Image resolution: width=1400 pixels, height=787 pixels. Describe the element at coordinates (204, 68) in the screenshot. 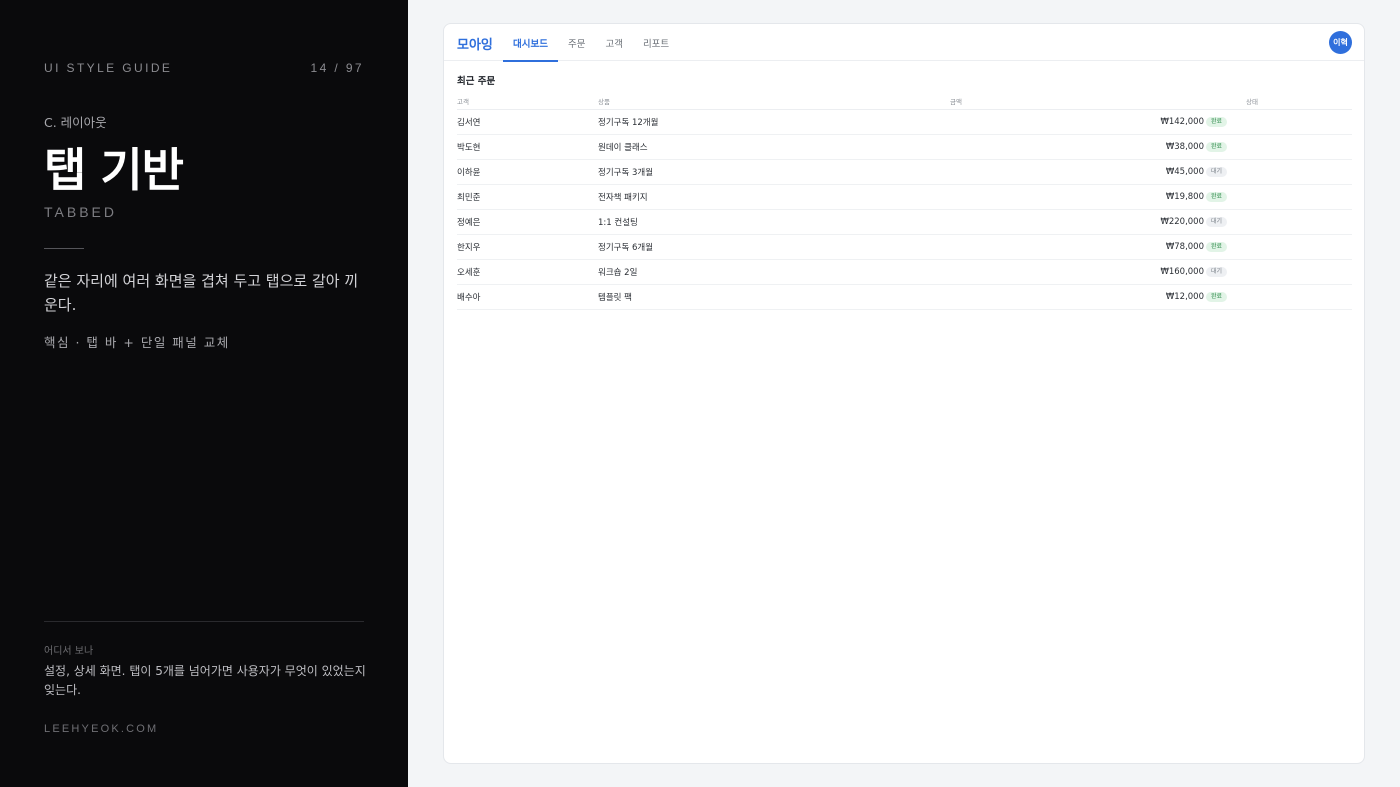

I see `guide-header: UI STYLE GUIDE 14 / 97` at that location.